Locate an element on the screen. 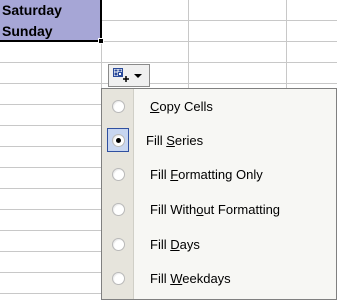  radio-fill-without-formatting is located at coordinates (118, 209).